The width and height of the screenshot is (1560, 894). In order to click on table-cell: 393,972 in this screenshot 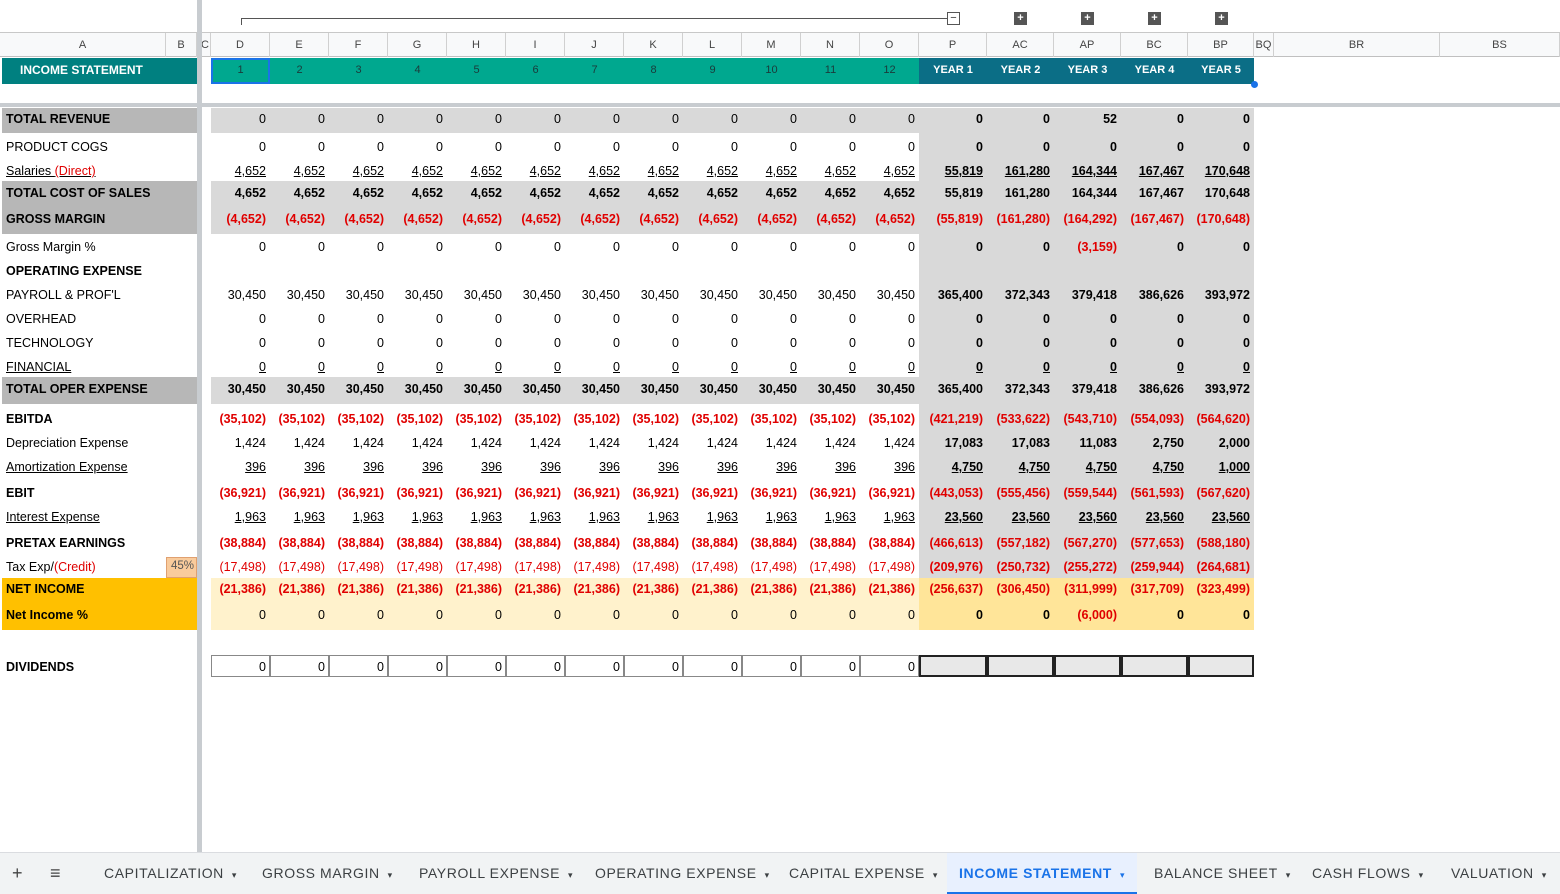, I will do `click(1221, 295)`.